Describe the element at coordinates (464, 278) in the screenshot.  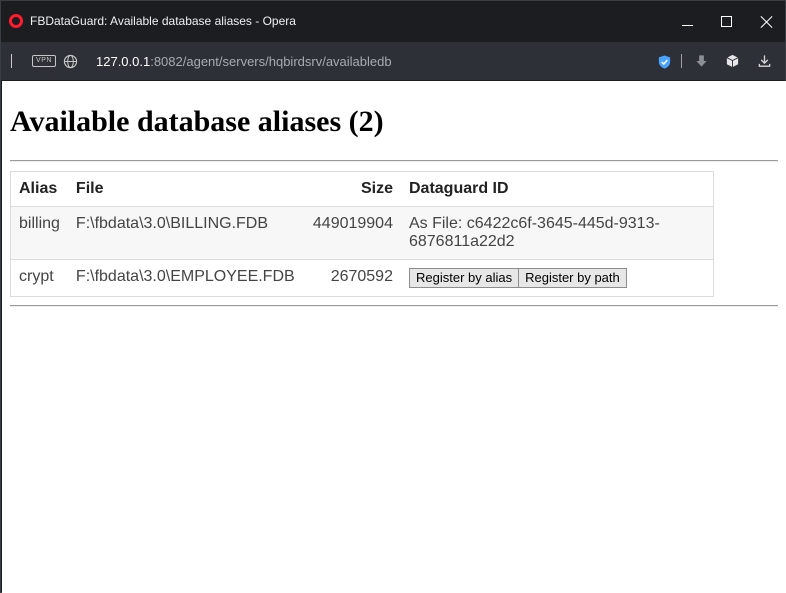
I see `register-by-alias-button: Register by alias` at that location.